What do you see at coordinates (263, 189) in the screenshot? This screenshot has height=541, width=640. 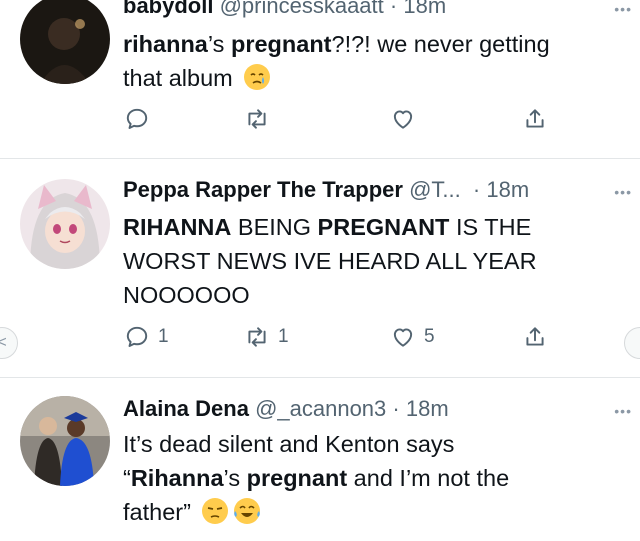 I see `author-name: Peppa Rapper The Trapper` at bounding box center [263, 189].